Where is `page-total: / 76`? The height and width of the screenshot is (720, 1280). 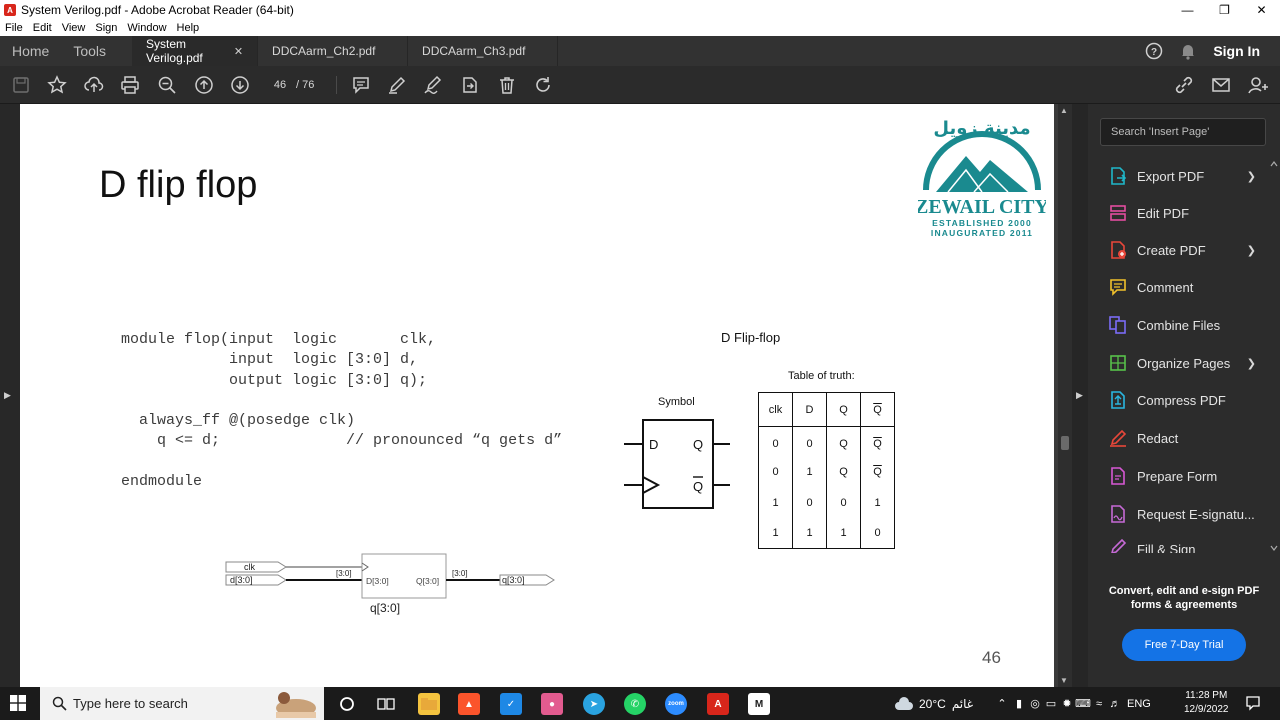 page-total: / 76 is located at coordinates (305, 85).